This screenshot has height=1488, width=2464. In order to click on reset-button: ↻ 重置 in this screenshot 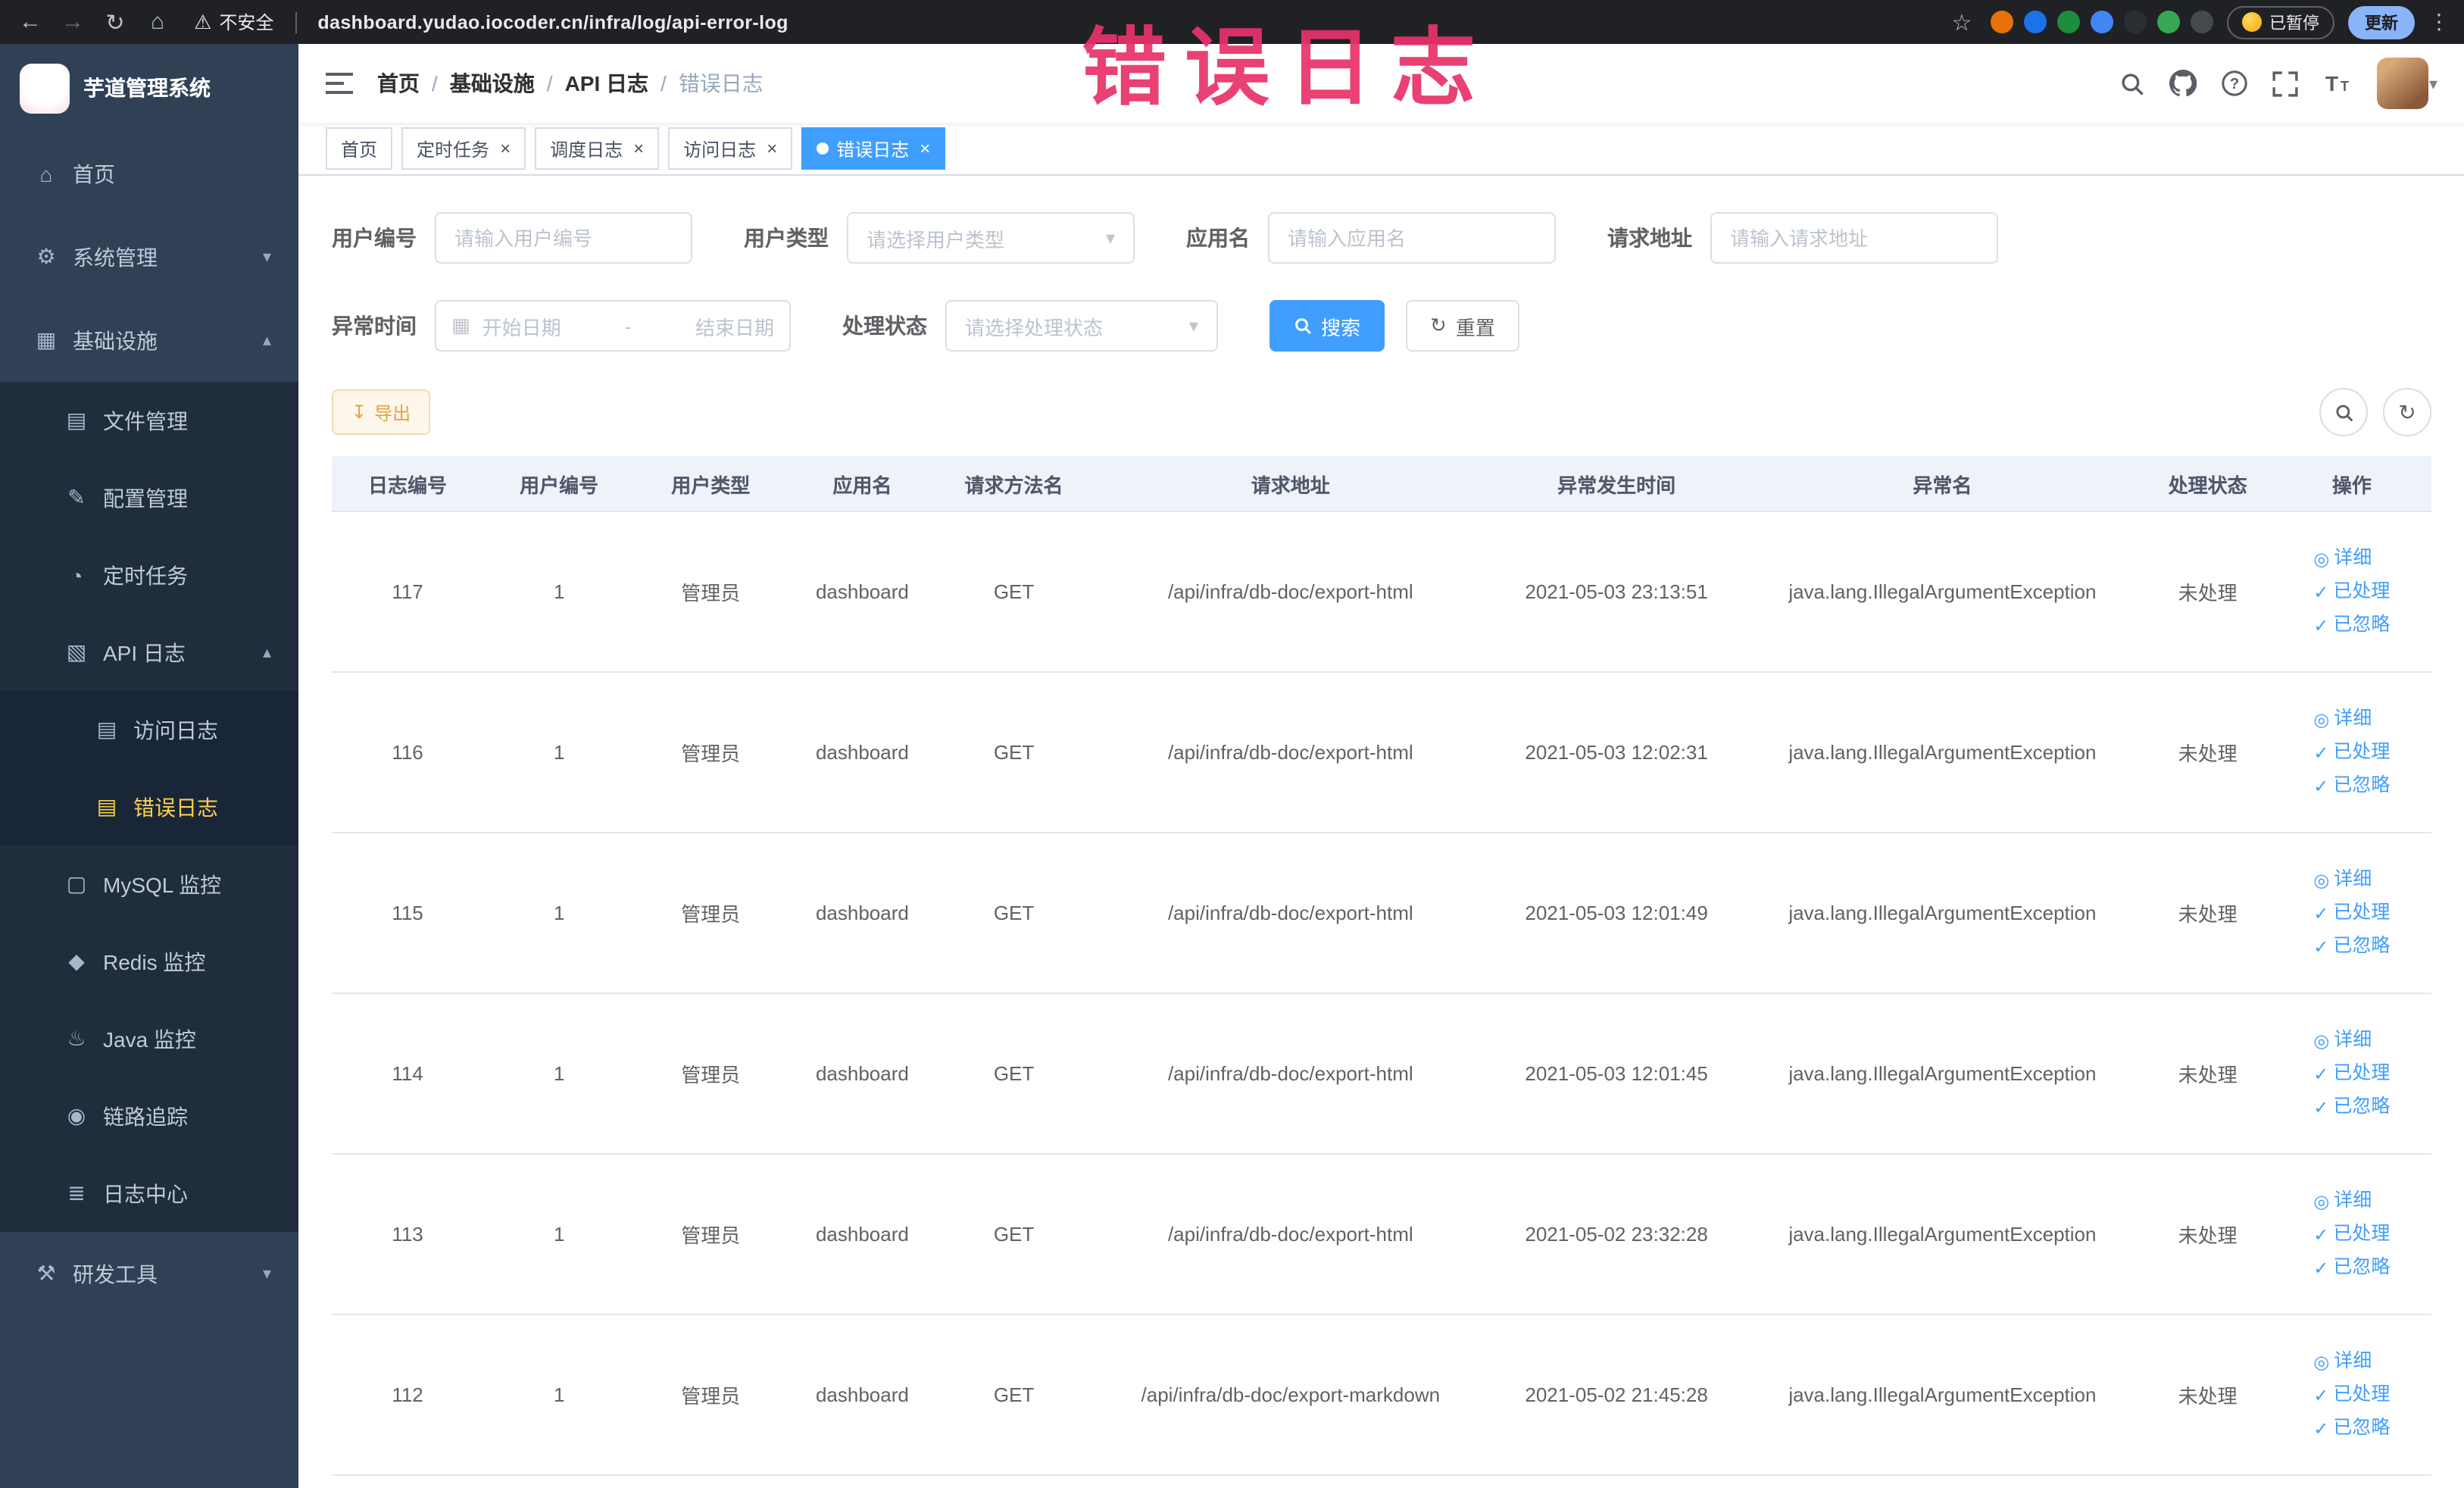, I will do `click(1462, 326)`.